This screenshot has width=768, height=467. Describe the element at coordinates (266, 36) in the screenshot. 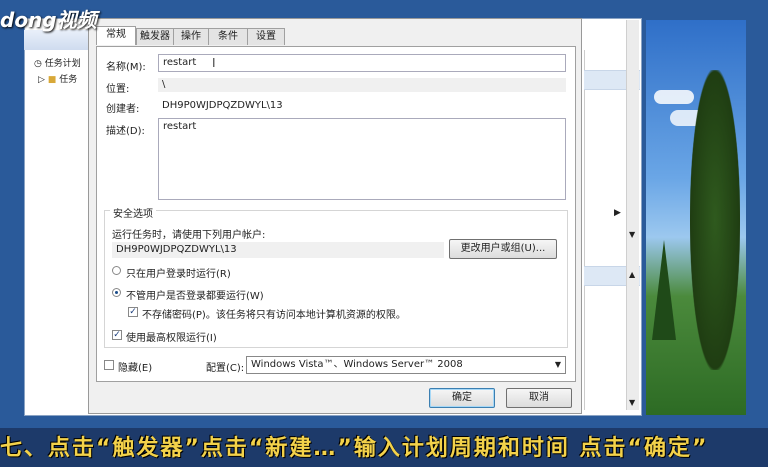

I see `tab-settings: 设置` at that location.